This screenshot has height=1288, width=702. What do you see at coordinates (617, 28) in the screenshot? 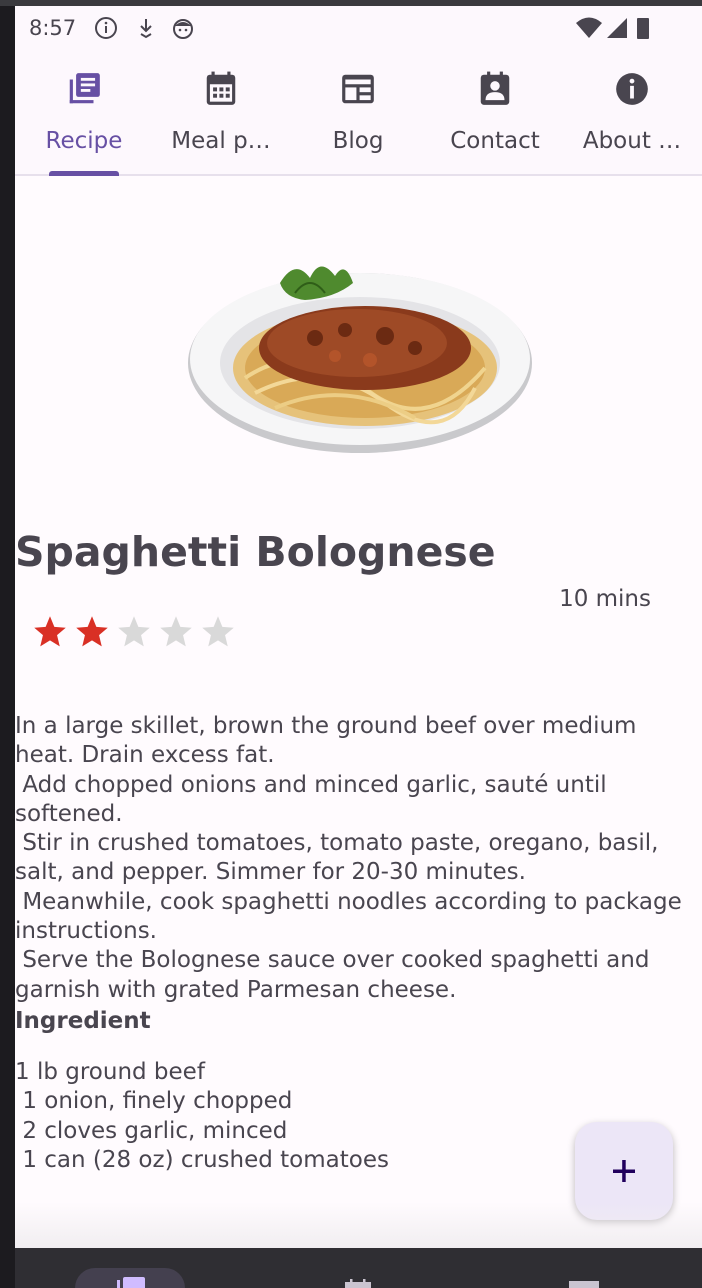
I see `signal-icon` at bounding box center [617, 28].